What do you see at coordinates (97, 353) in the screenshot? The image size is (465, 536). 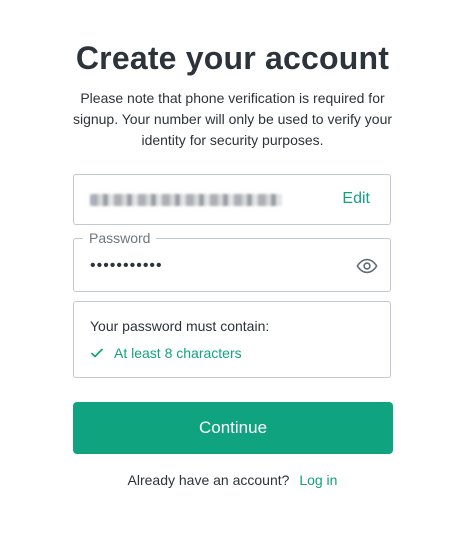 I see `check-icon` at bounding box center [97, 353].